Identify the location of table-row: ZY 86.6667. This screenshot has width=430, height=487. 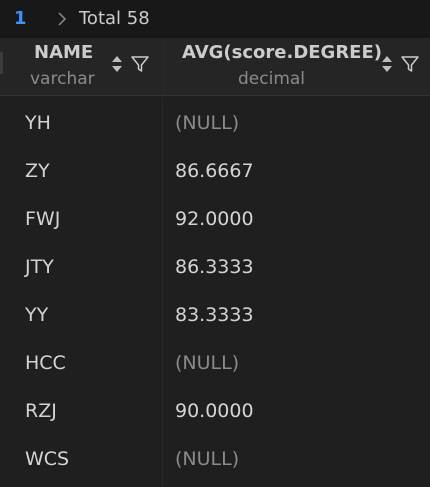
(215, 169).